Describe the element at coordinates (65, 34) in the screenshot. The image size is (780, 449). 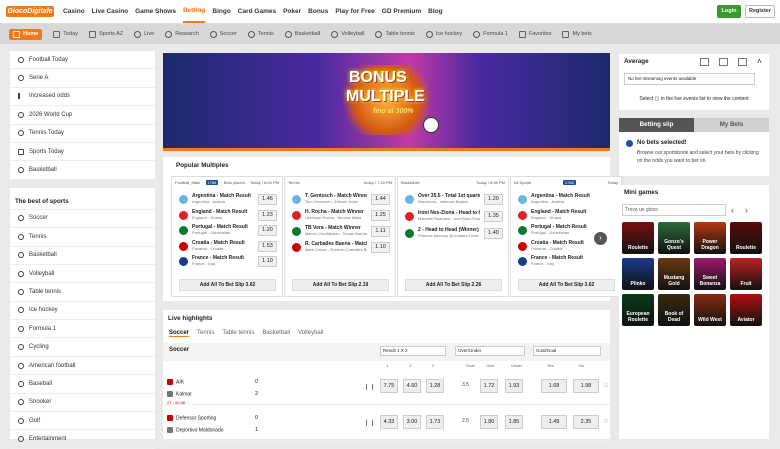
I see `subnav-today: Today` at that location.